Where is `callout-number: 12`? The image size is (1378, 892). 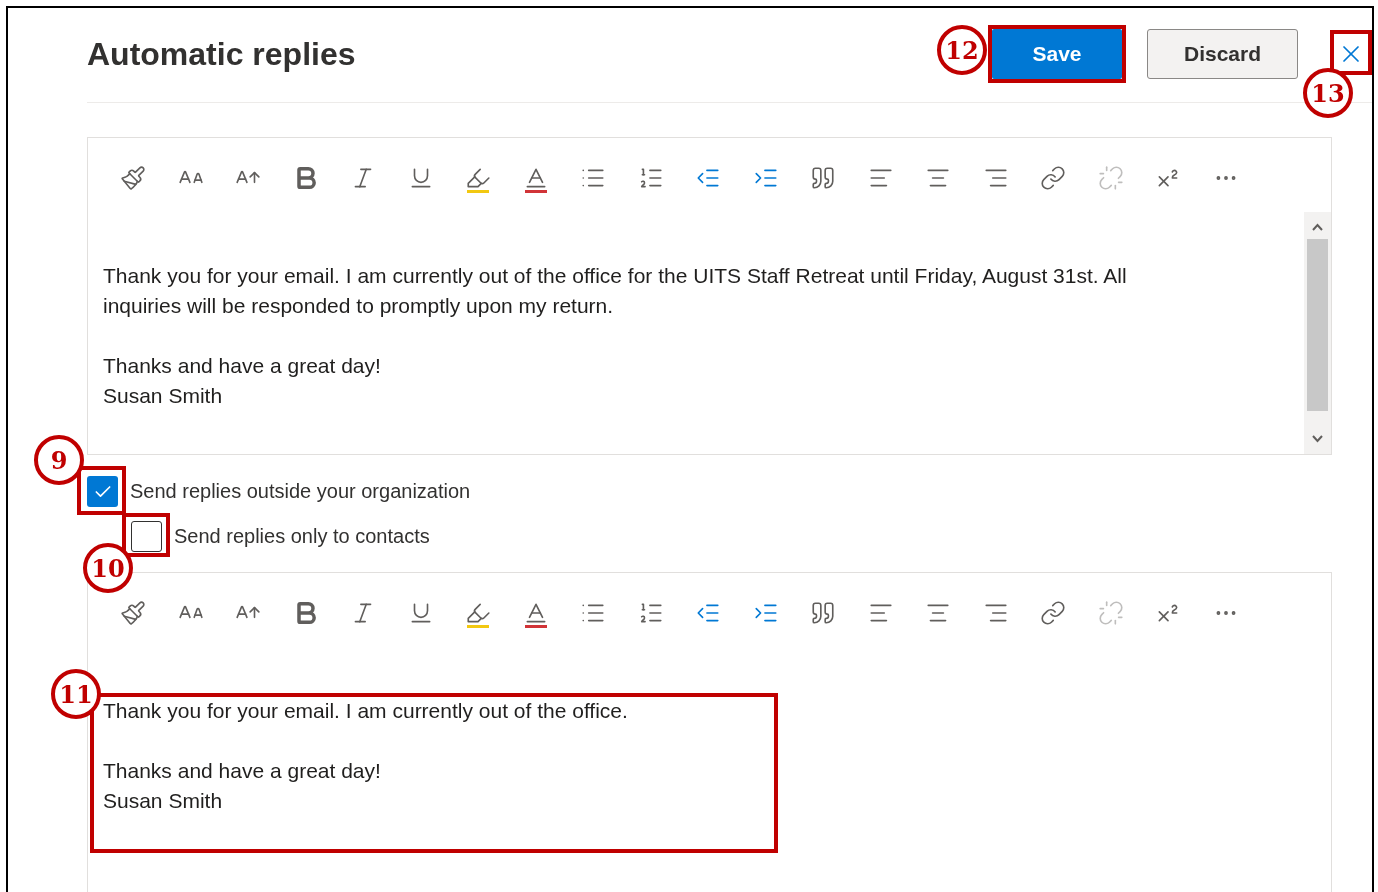 callout-number: 12 is located at coordinates (962, 50).